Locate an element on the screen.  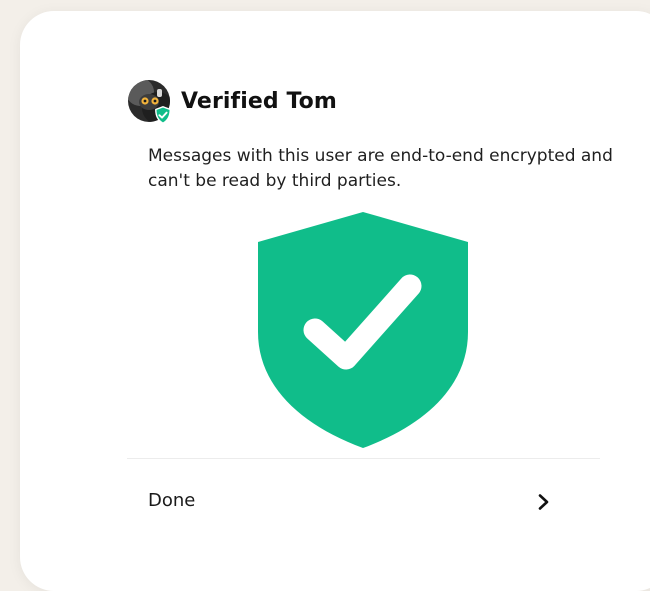
dialog-title: Verified Tom is located at coordinates (259, 101).